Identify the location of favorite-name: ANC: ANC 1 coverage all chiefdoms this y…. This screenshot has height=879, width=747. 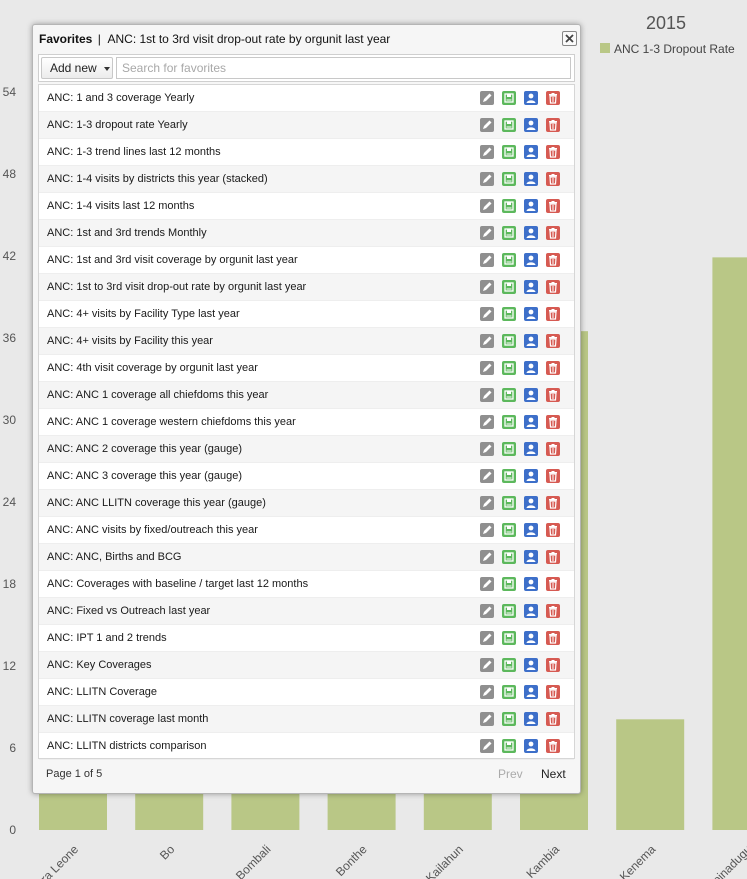
(157, 395).